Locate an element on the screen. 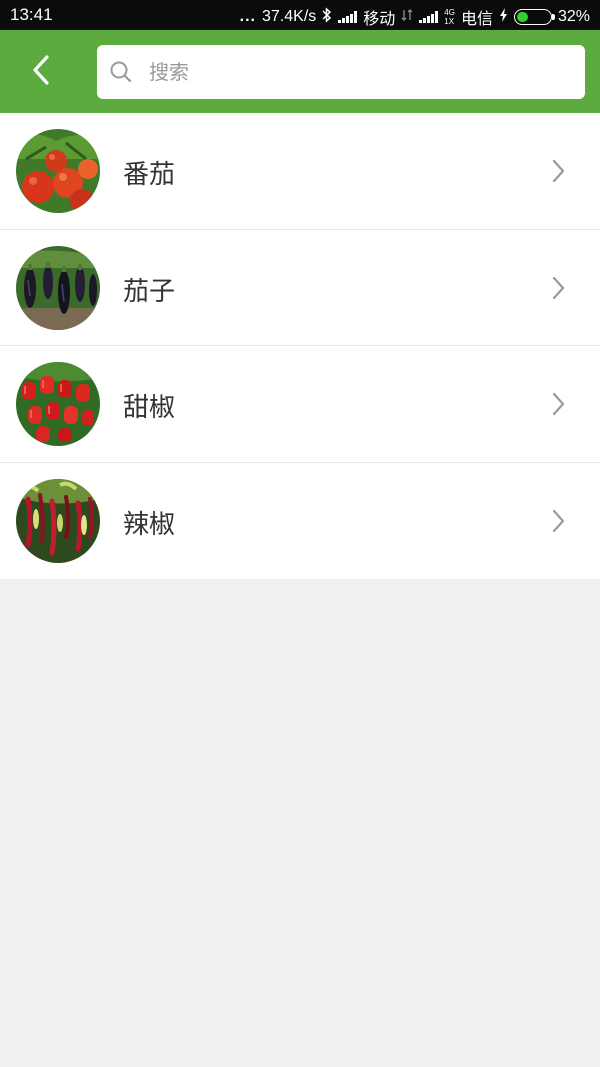 The height and width of the screenshot is (1067, 600). status-bar: 13:41 ... 37.4K/s 移动 4G 1X 电信 32% is located at coordinates (300, 15).